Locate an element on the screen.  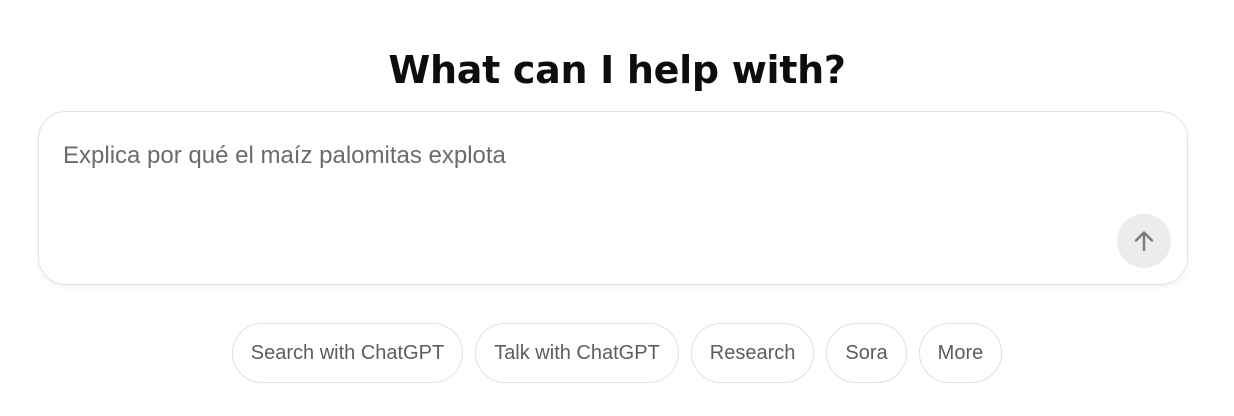
arrow-up-icon is located at coordinates (1144, 241).